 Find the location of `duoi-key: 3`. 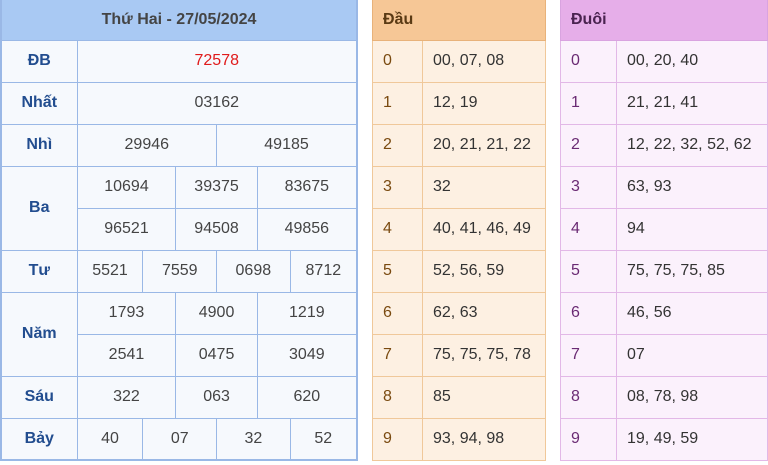

duoi-key: 3 is located at coordinates (588, 187).